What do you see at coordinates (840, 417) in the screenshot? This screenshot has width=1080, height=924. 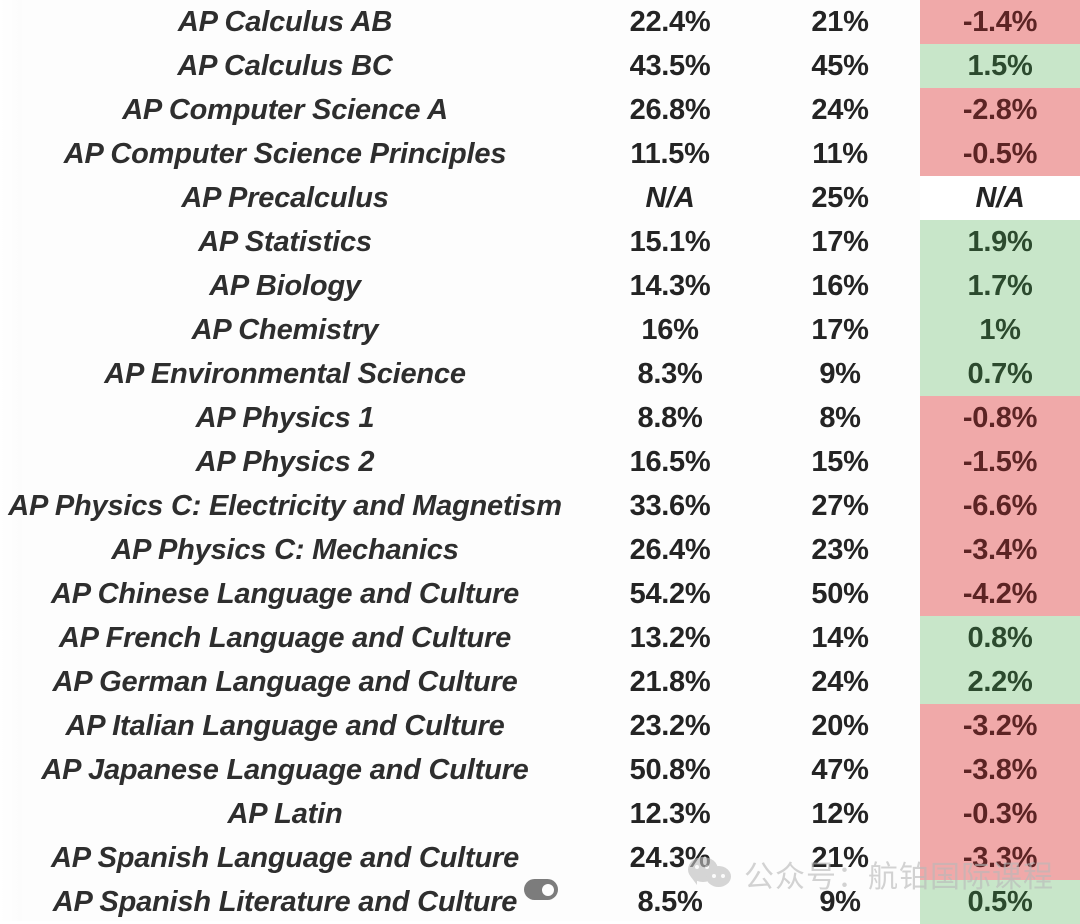 I see `current-rate-cell: 8%` at bounding box center [840, 417].